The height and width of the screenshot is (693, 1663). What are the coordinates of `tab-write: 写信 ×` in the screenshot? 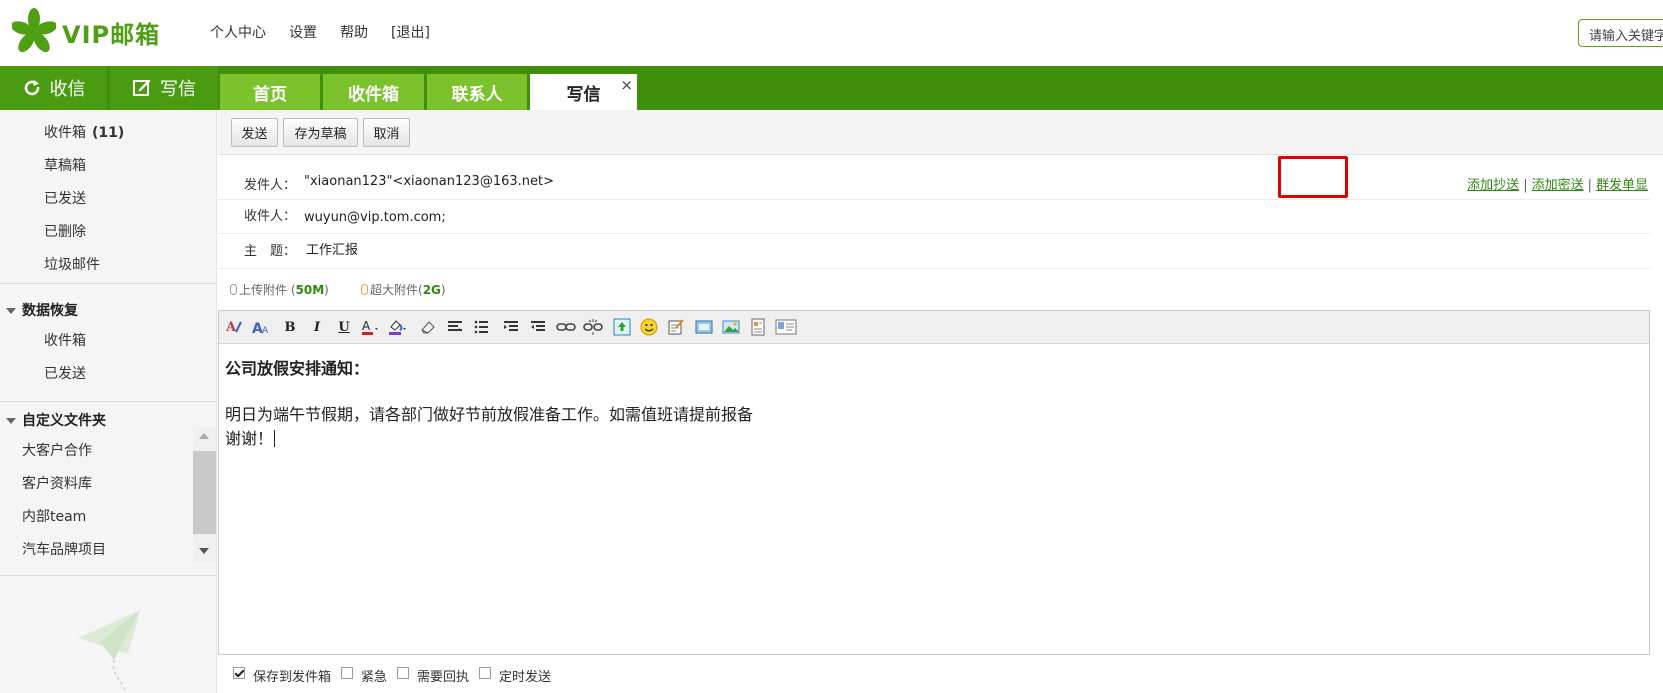 It's located at (583, 92).